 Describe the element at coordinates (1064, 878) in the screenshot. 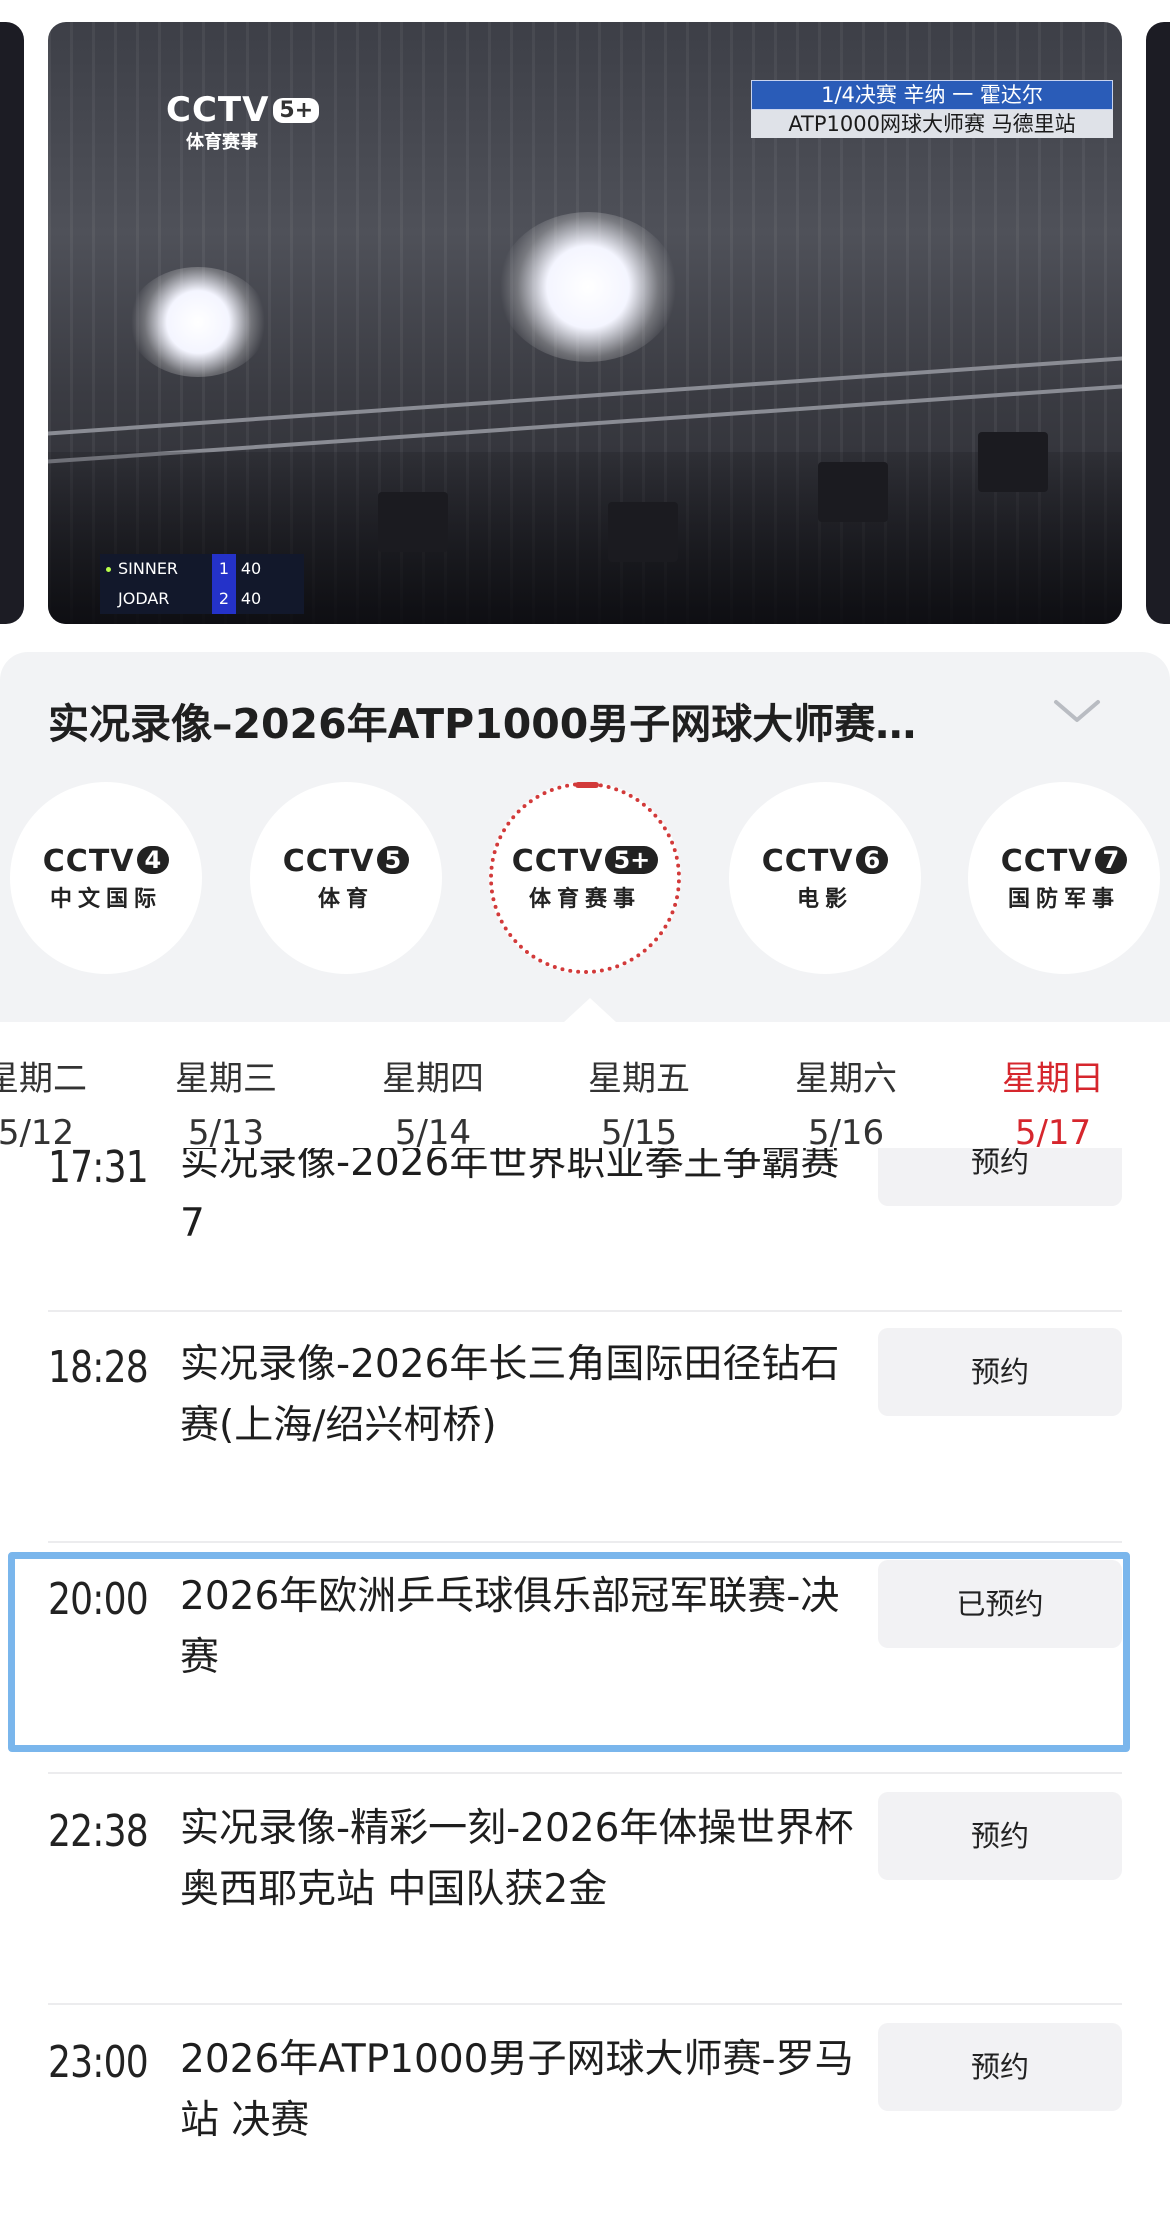

I see `channel-cctv7: CCTV 7 国防军事` at that location.